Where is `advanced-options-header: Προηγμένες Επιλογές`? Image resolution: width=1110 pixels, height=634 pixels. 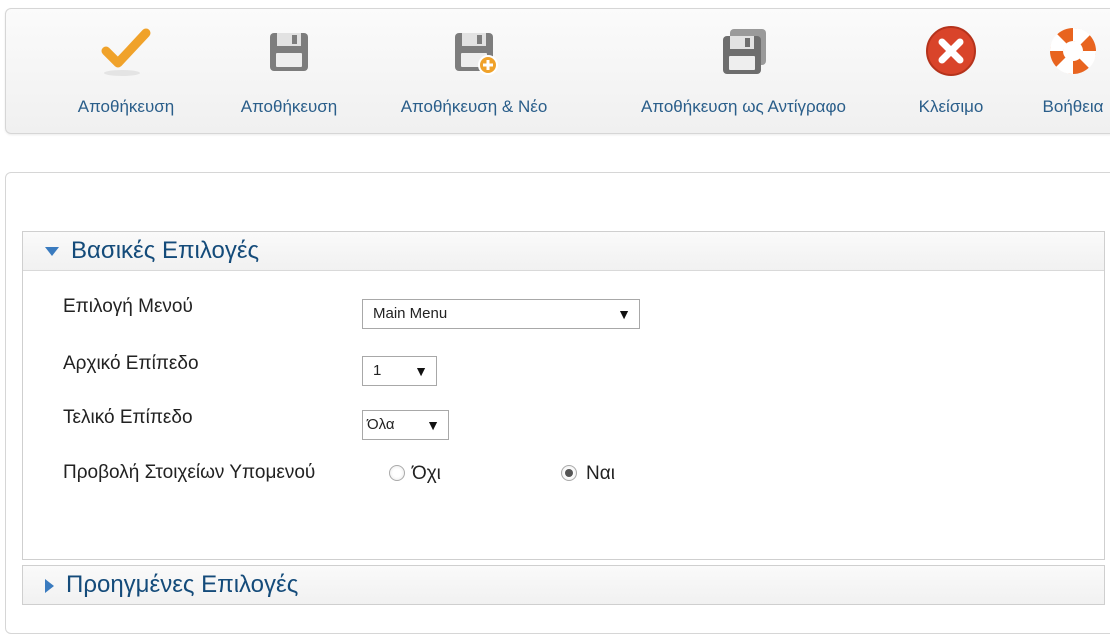 advanced-options-header: Προηγμένες Επιλογές is located at coordinates (563, 585).